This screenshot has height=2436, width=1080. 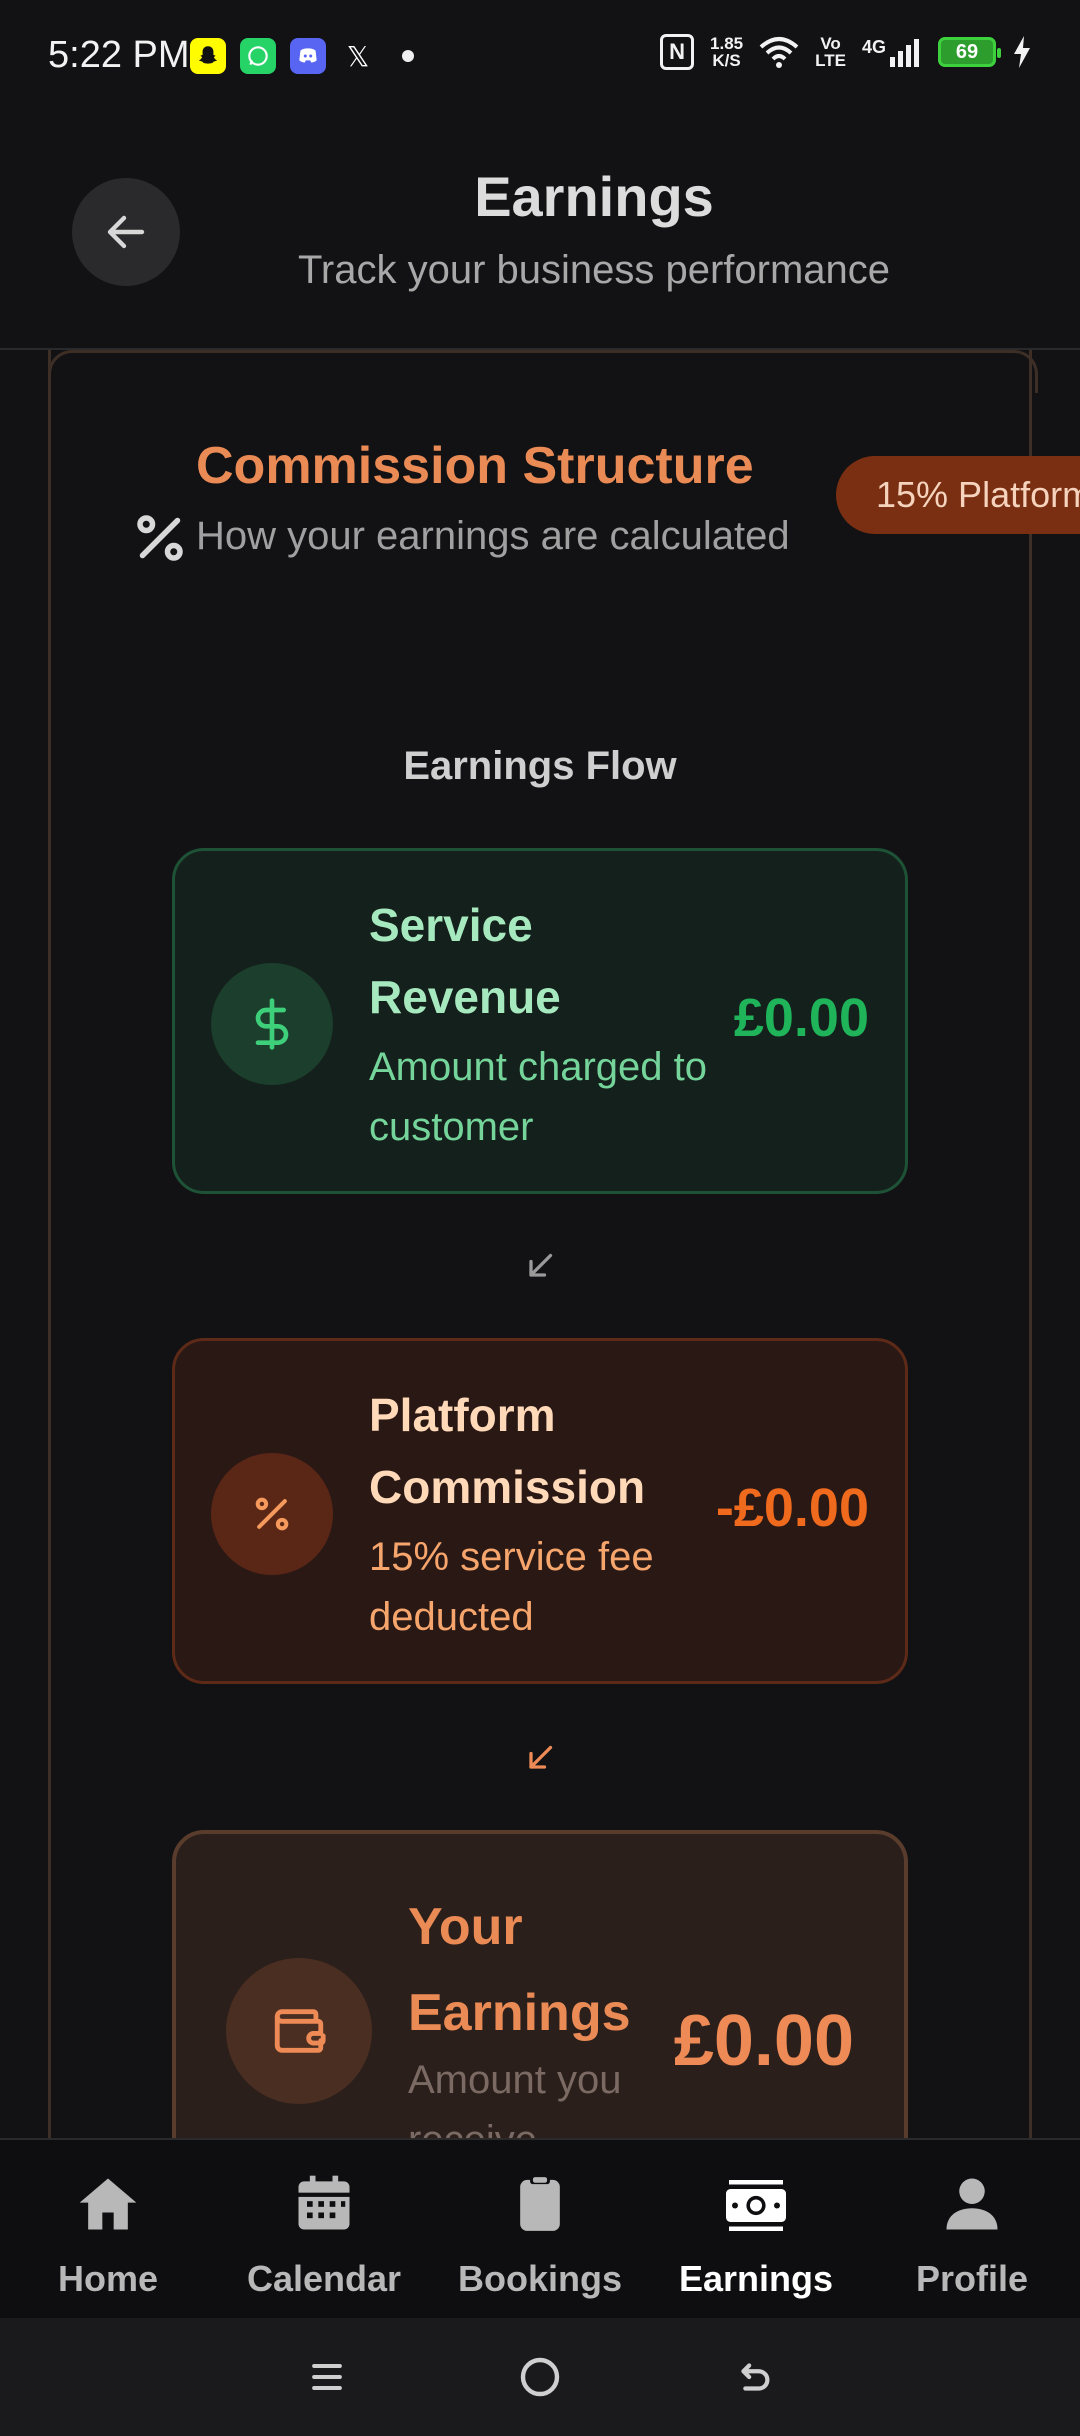 I want to click on network-type: 4G, so click(x=873, y=47).